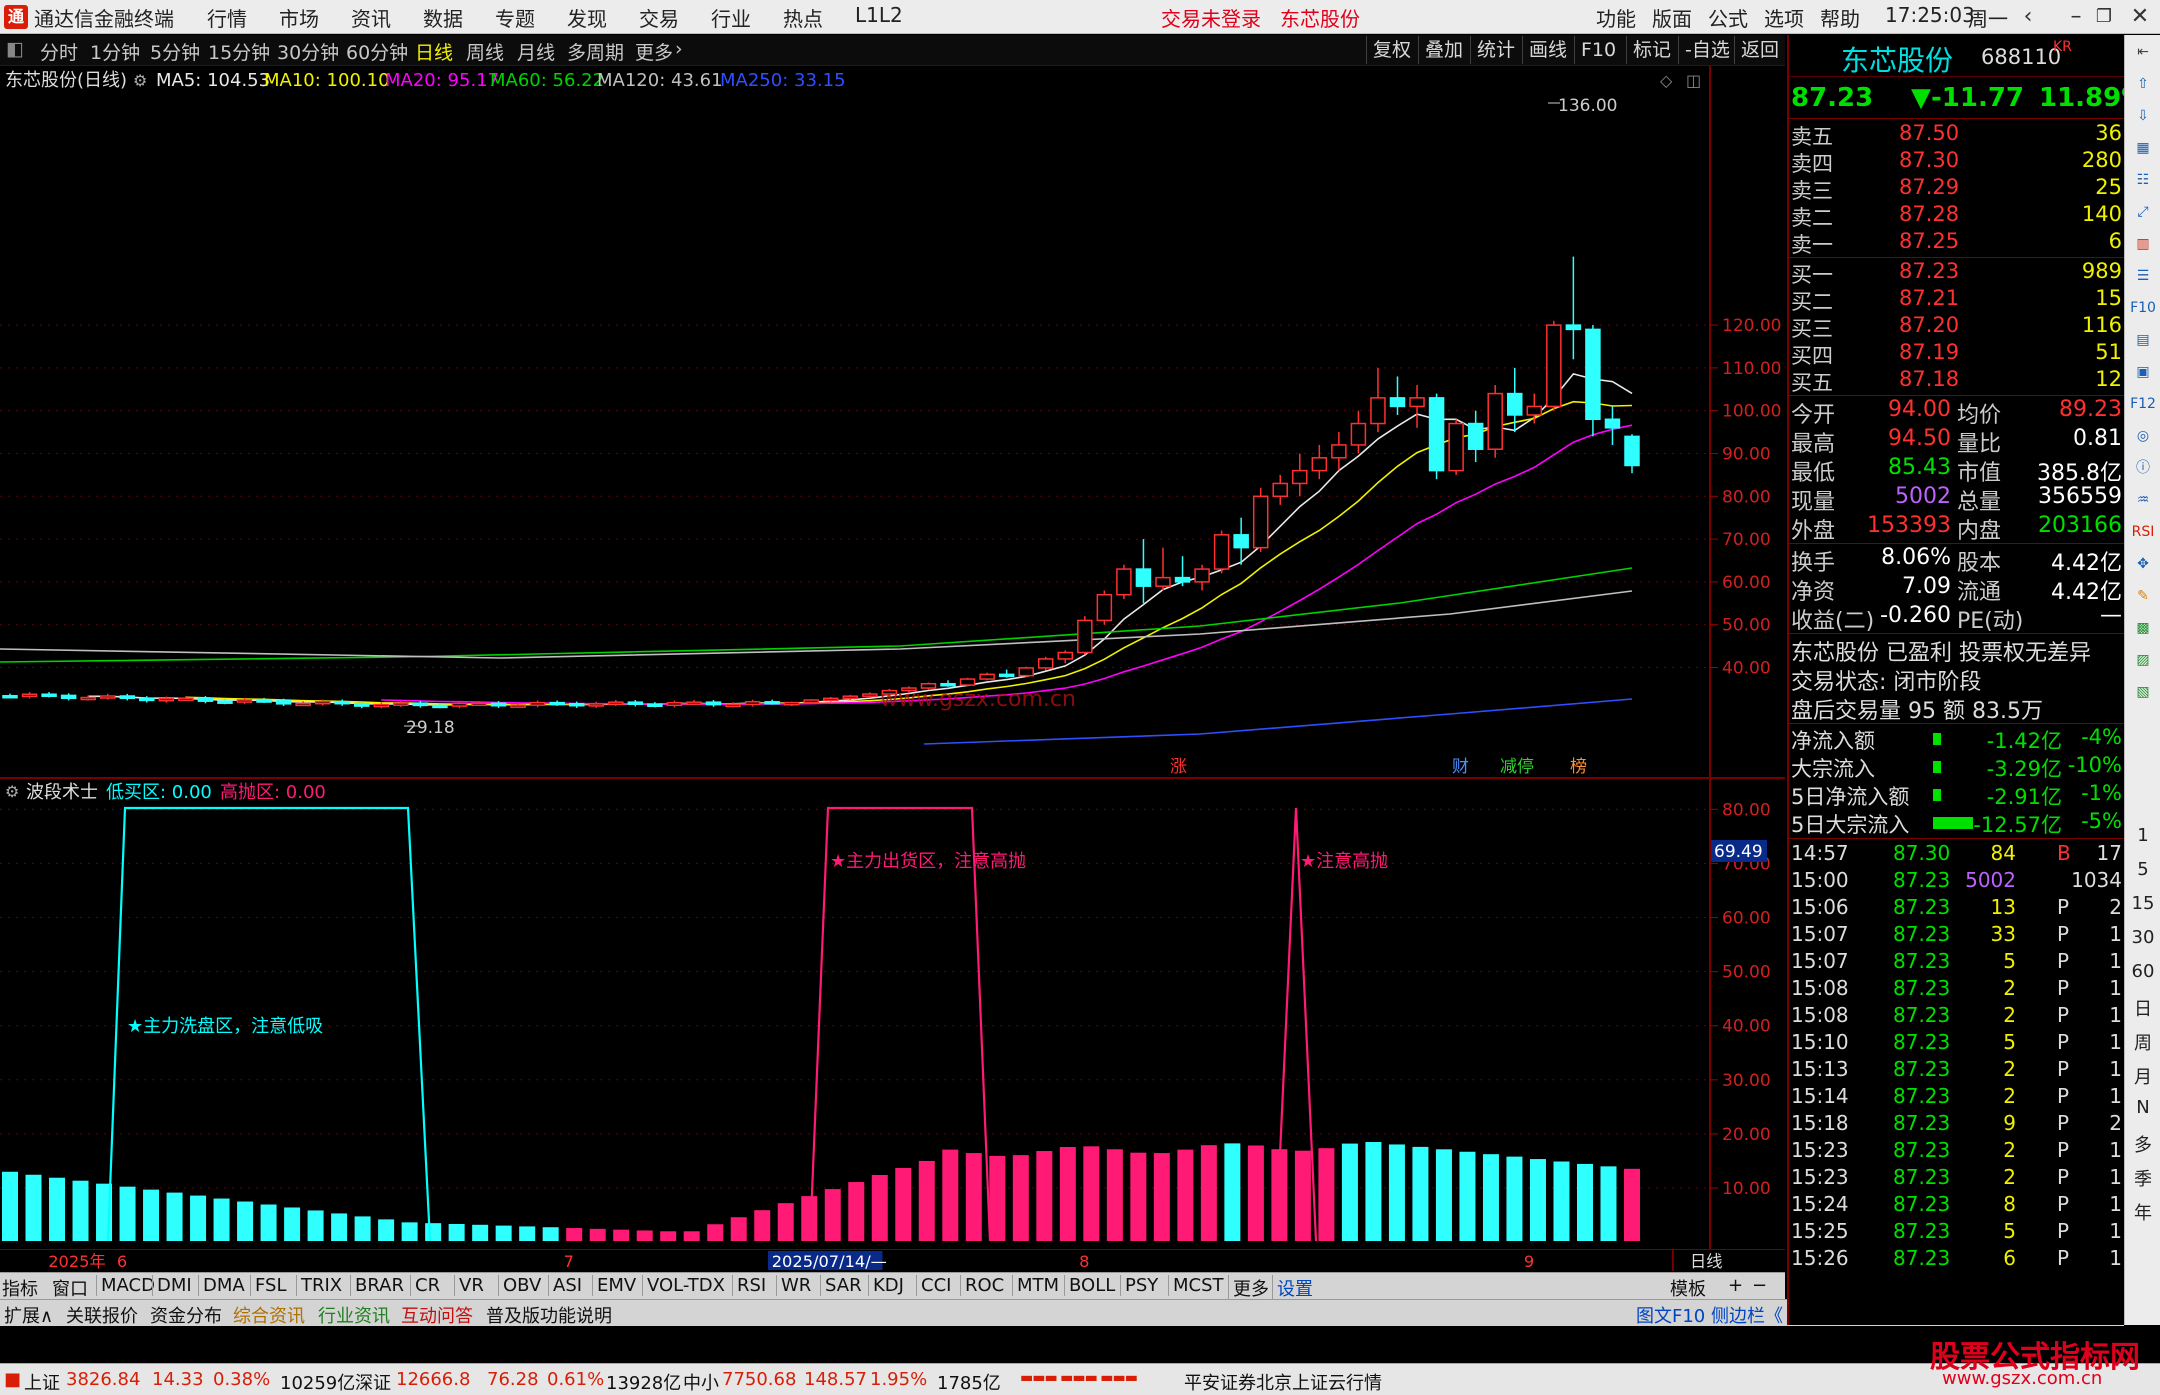  Describe the element at coordinates (308, 51) in the screenshot. I see `period-30min: 30分钟` at that location.